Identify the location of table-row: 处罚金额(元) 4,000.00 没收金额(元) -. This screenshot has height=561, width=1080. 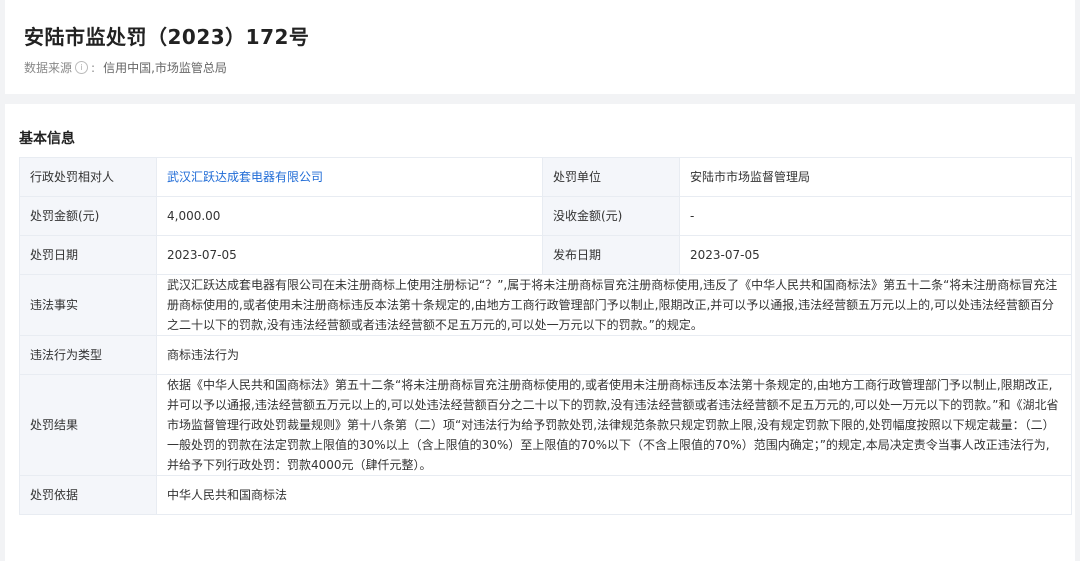
(545, 216).